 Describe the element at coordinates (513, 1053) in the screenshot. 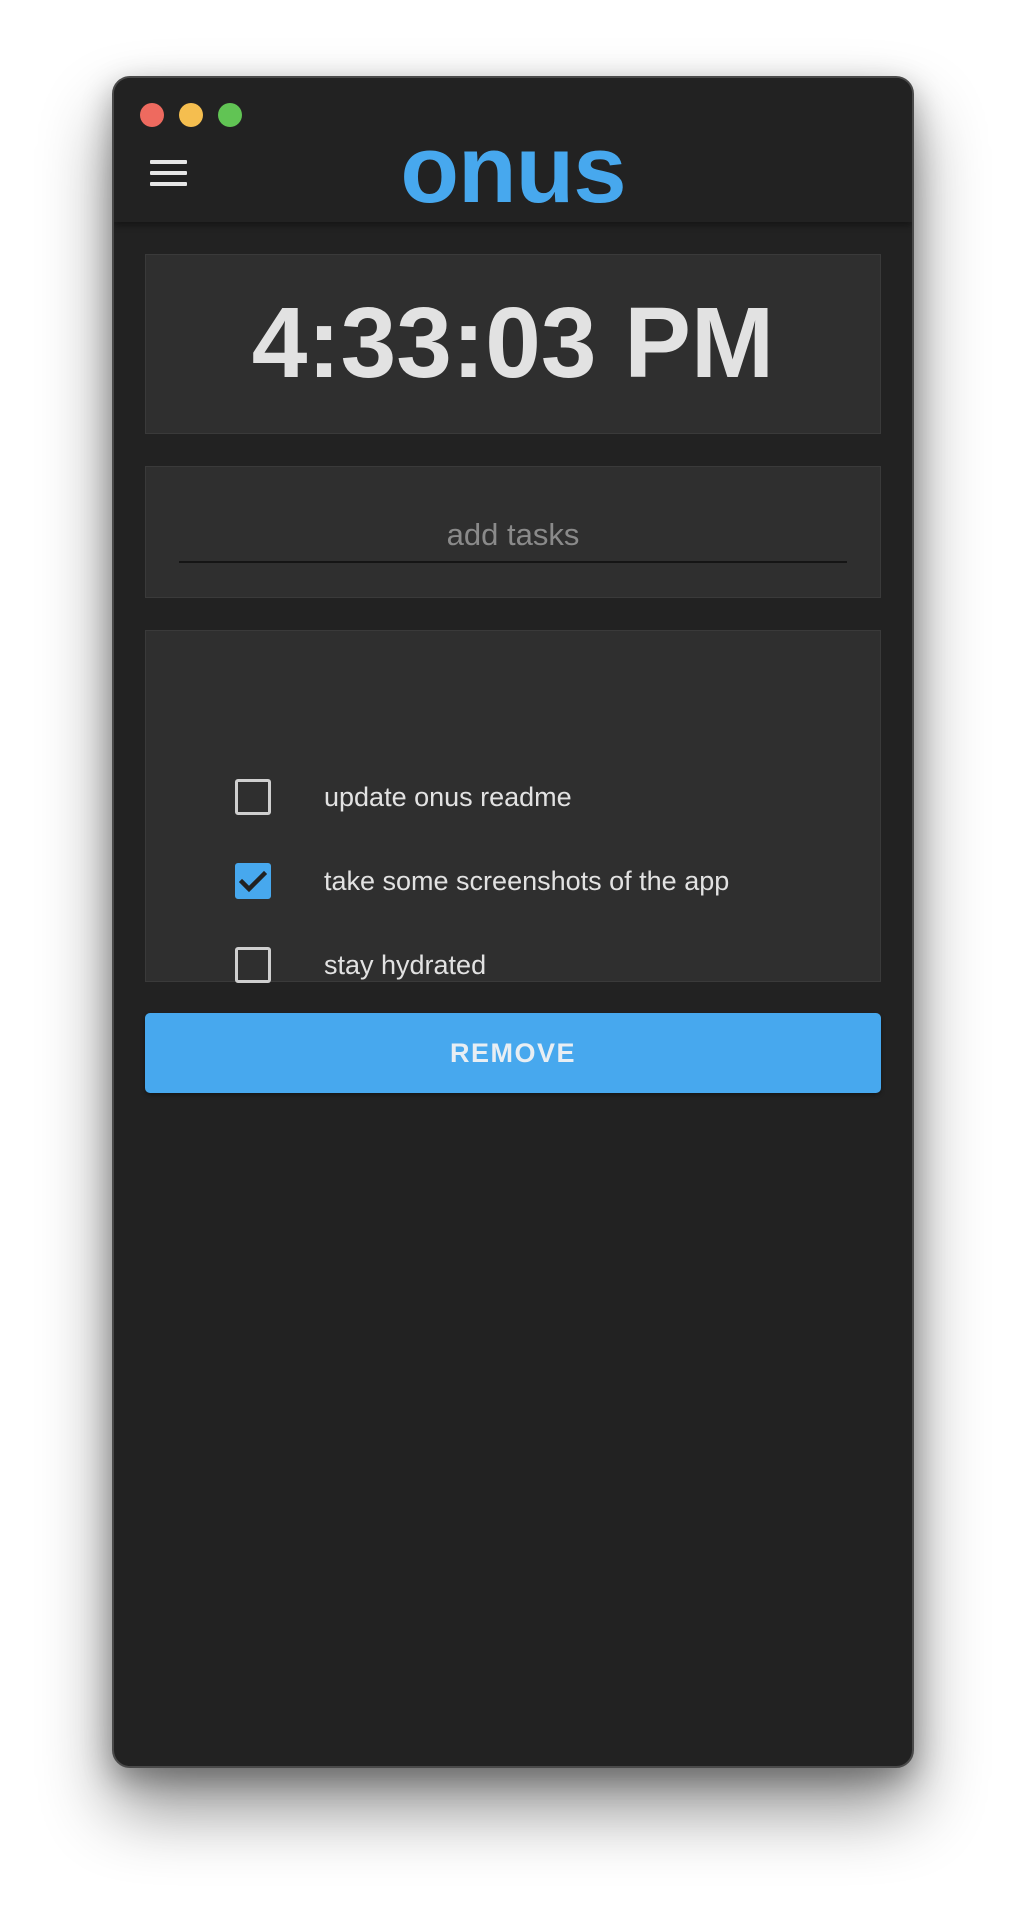

I see `remove-button: REMOVE` at that location.